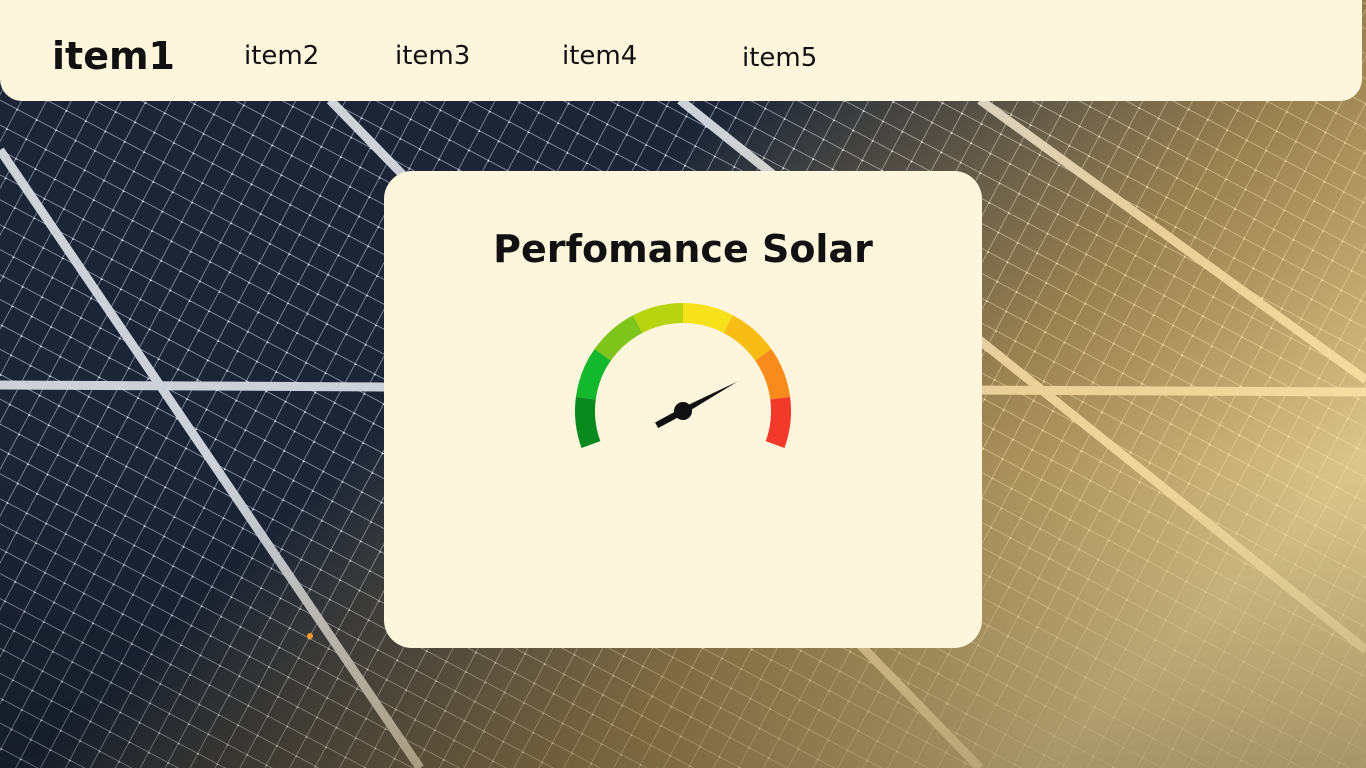 The height and width of the screenshot is (768, 1366). I want to click on top-nav-bar: item1 item2 item3 item4 item5, so click(681, 50).